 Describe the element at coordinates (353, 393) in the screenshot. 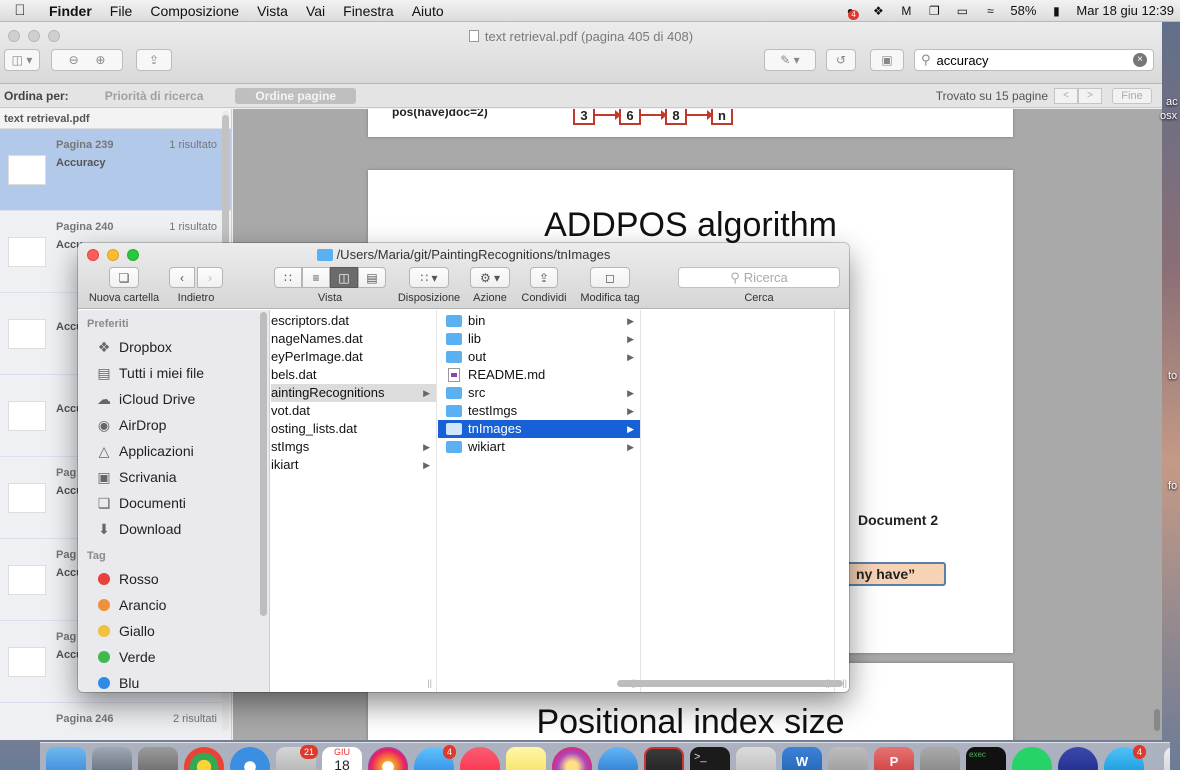

I see `folder-row-selected: aintingRecognitions ▶` at that location.